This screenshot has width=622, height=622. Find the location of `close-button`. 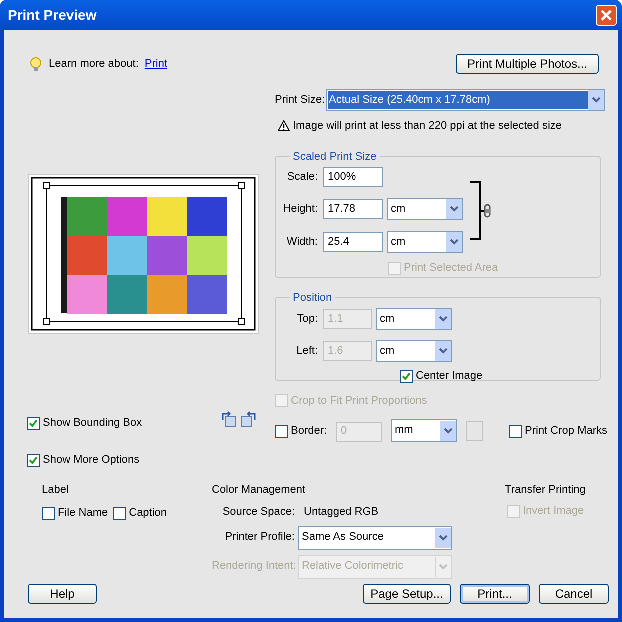

close-button is located at coordinates (606, 15).